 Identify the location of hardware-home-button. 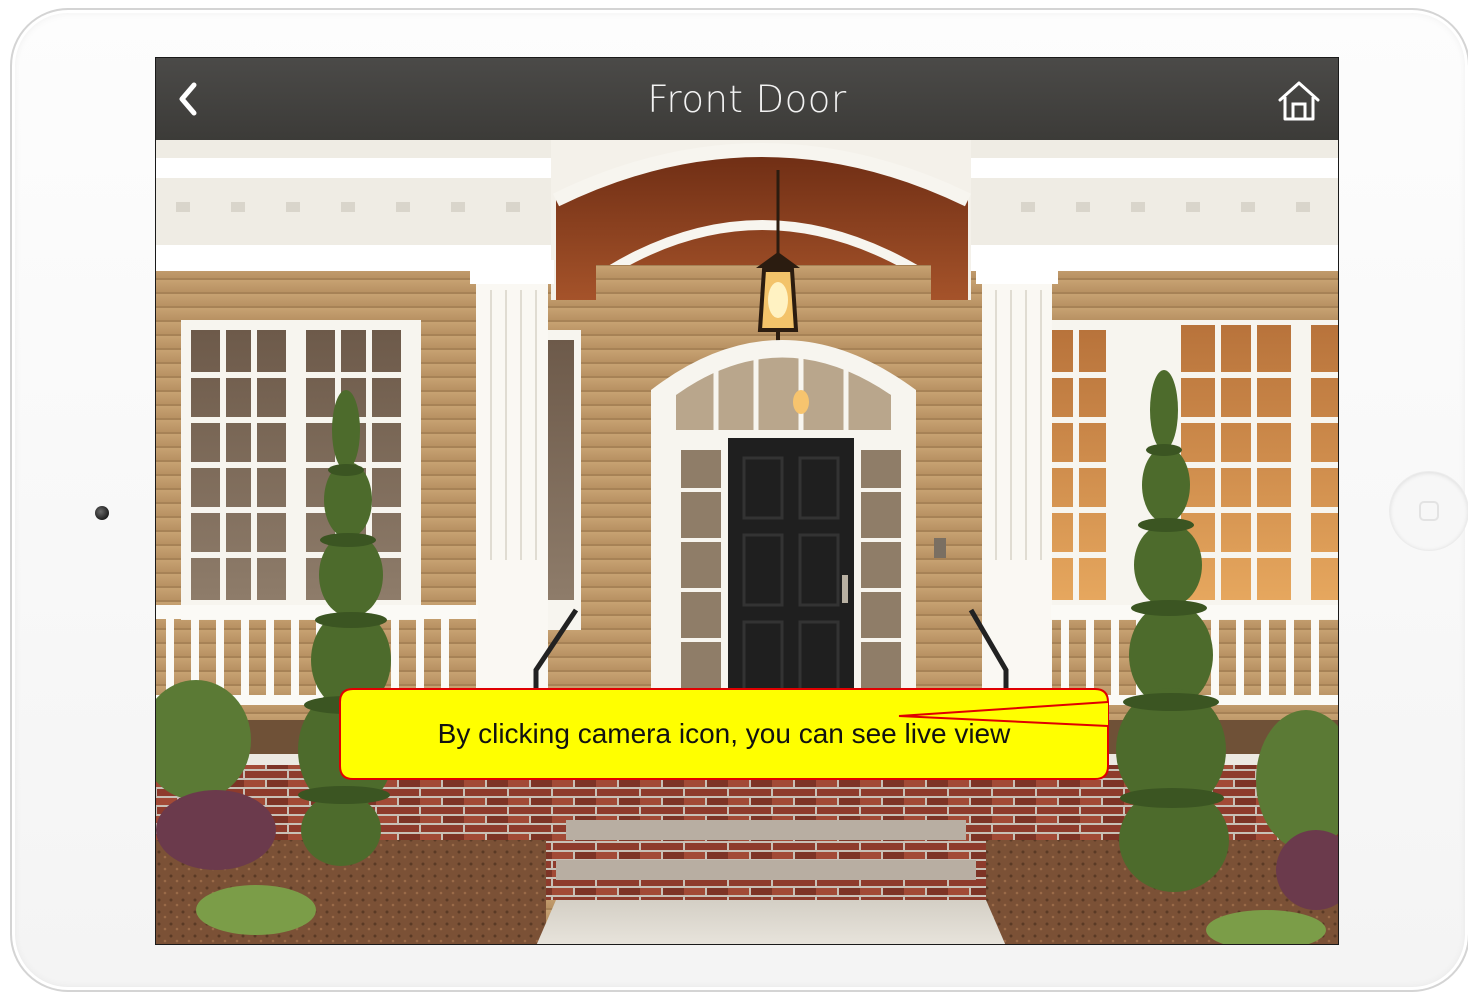
(1429, 511).